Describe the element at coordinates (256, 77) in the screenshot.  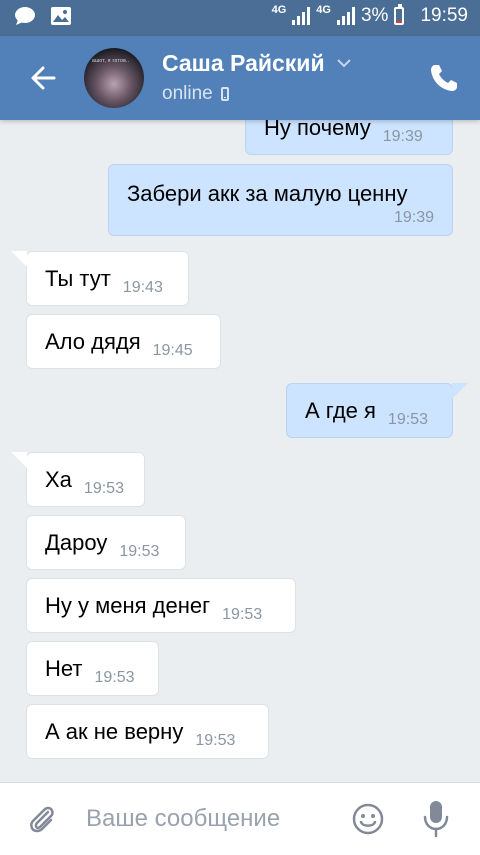
I see `contact-title: Саша Райский online` at that location.